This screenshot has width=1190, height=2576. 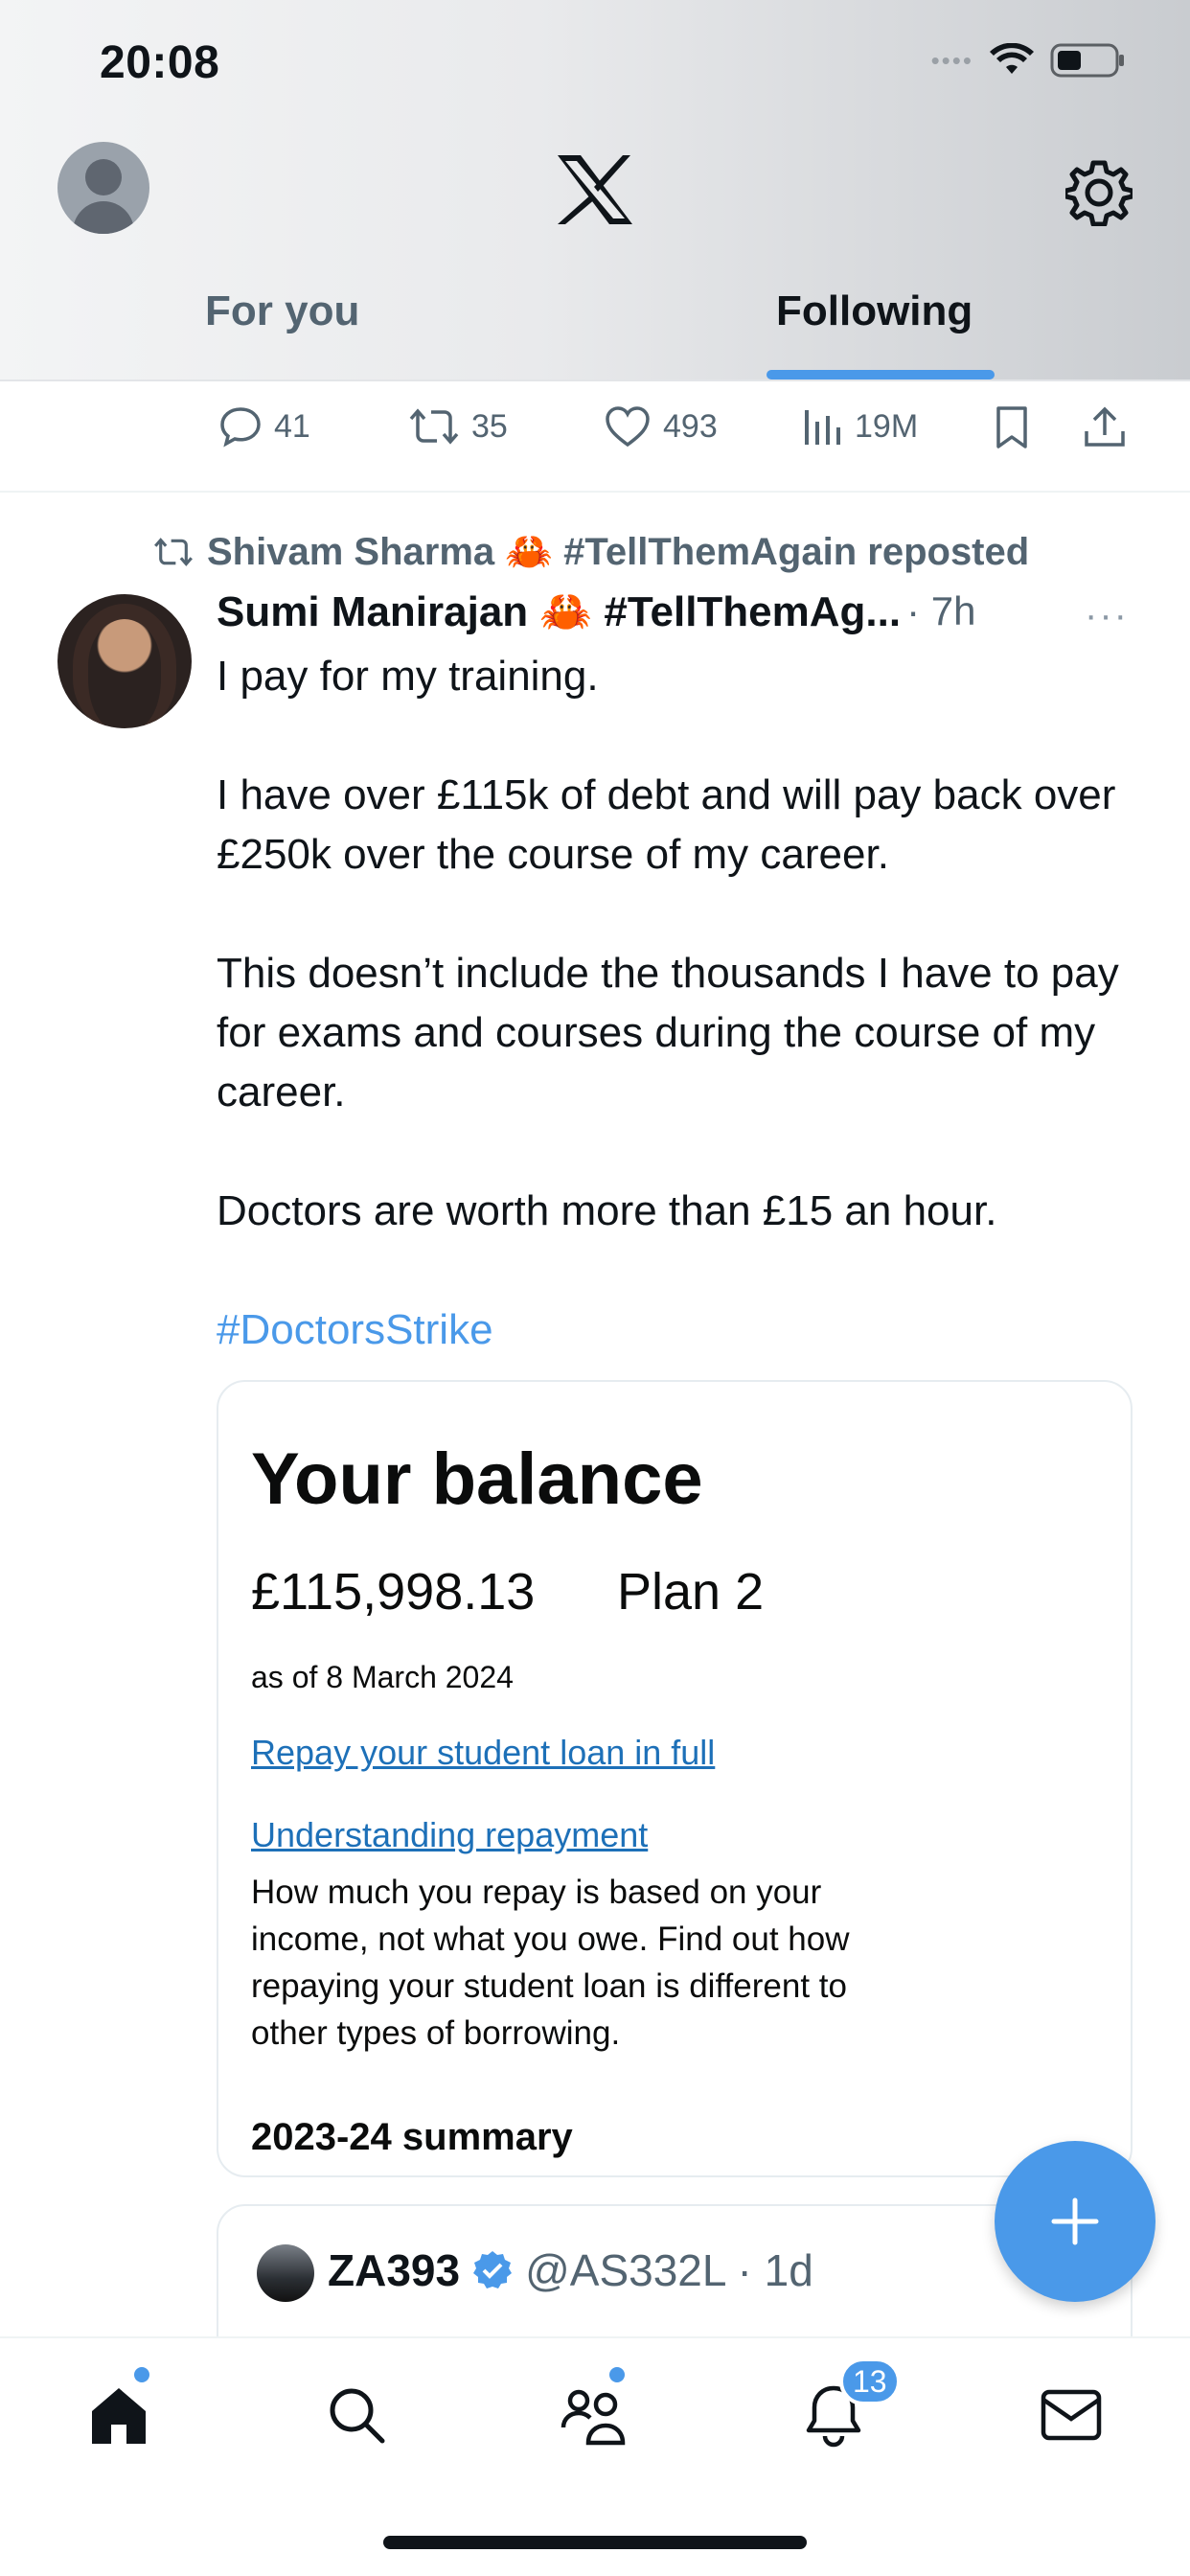 What do you see at coordinates (264, 426) in the screenshot?
I see `reply-button: 41` at bounding box center [264, 426].